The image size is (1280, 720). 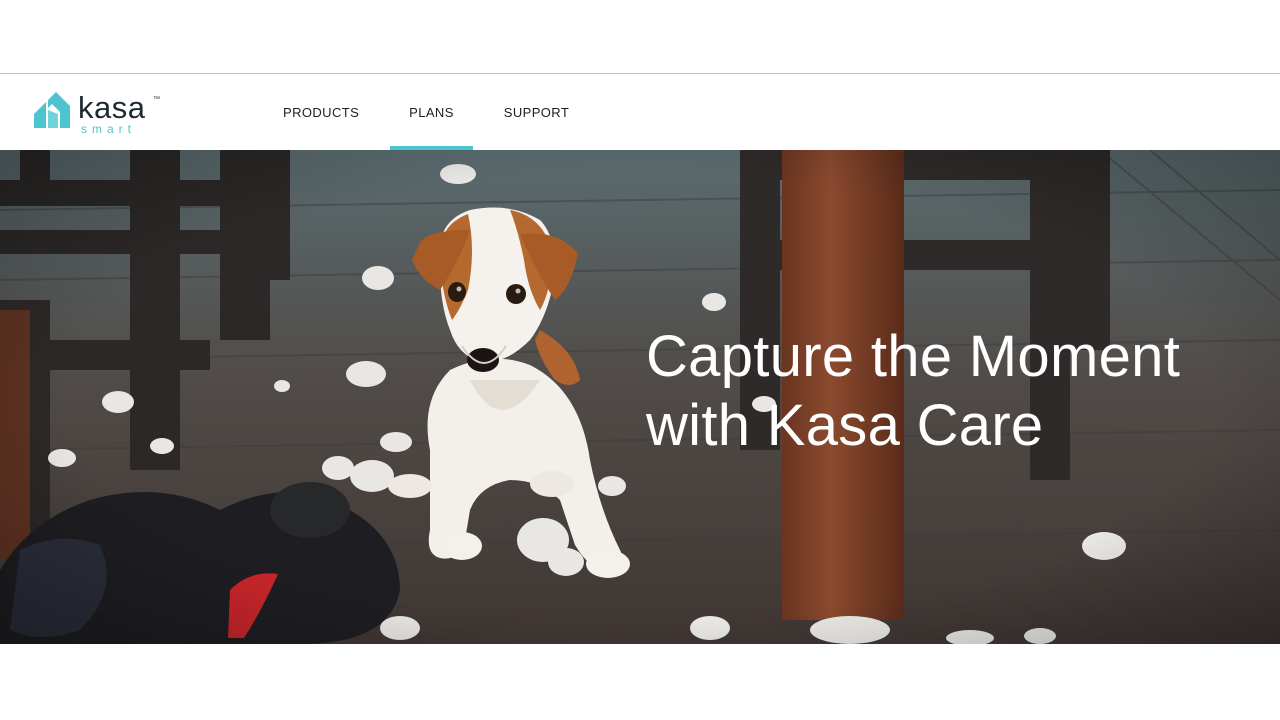 I want to click on hero-title-line-1: Capture the Moment, so click(x=913, y=356).